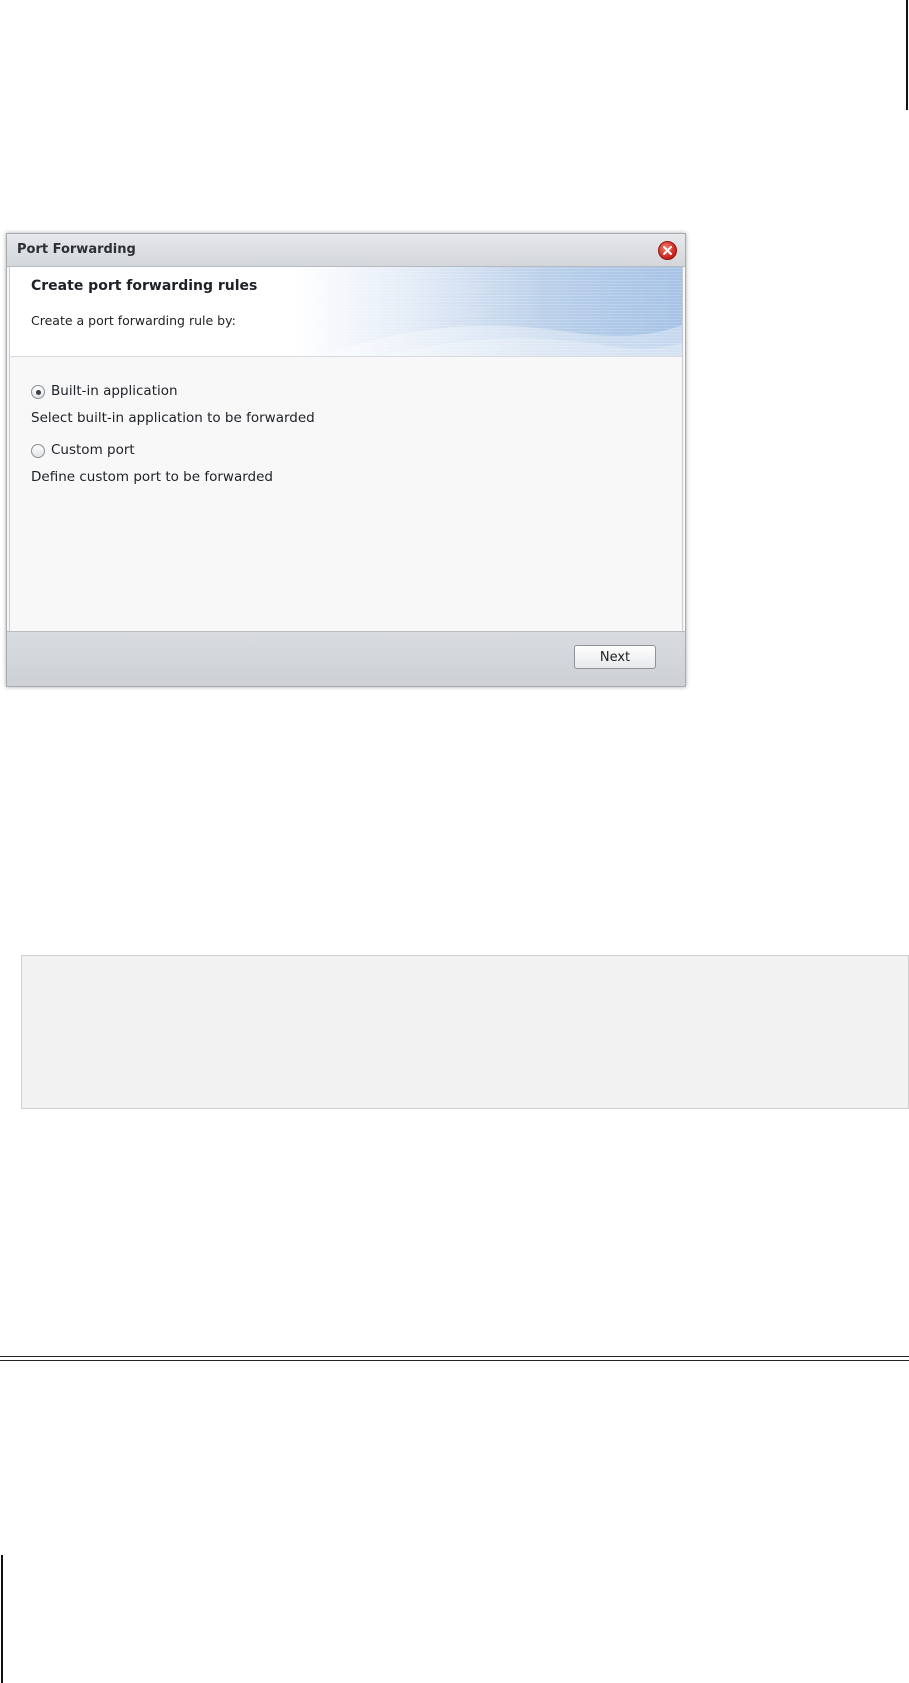 The width and height of the screenshot is (909, 1683). I want to click on close-button, so click(667, 250).